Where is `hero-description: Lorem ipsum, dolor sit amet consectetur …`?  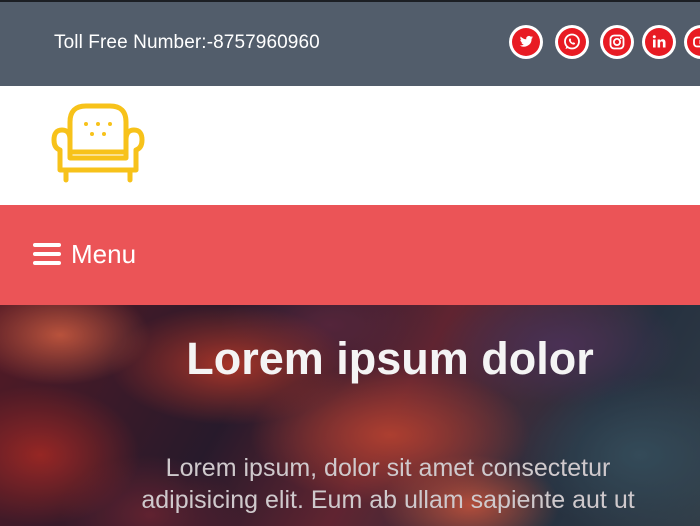
hero-description: Lorem ipsum, dolor sit amet consectetur … is located at coordinates (378, 484).